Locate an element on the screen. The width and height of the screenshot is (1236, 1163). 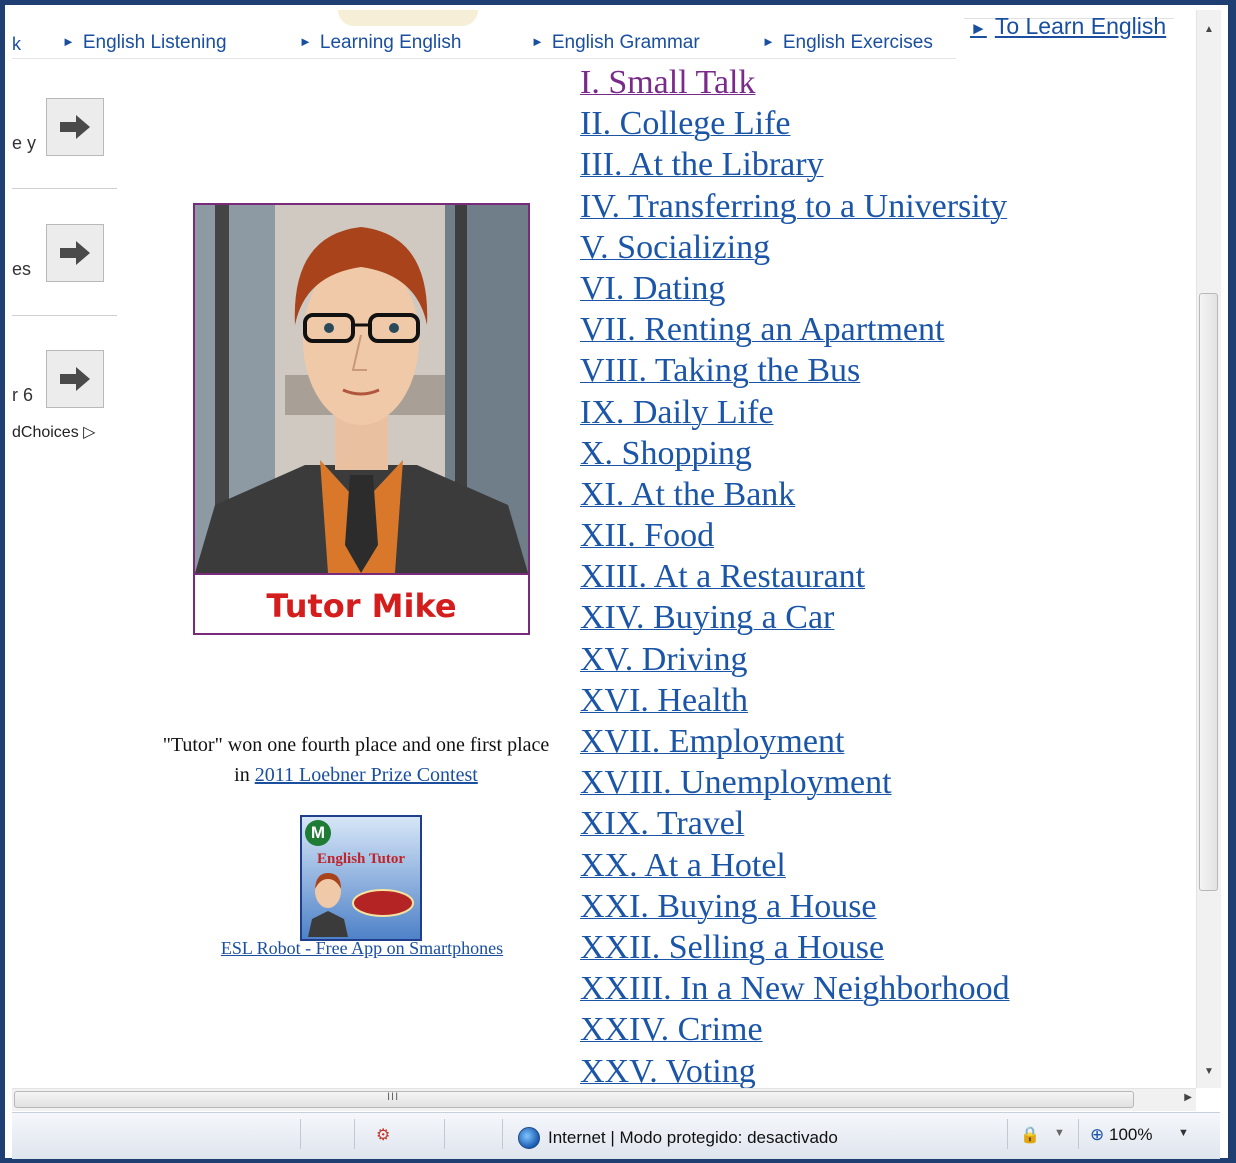
ad-divider is located at coordinates (64, 188).